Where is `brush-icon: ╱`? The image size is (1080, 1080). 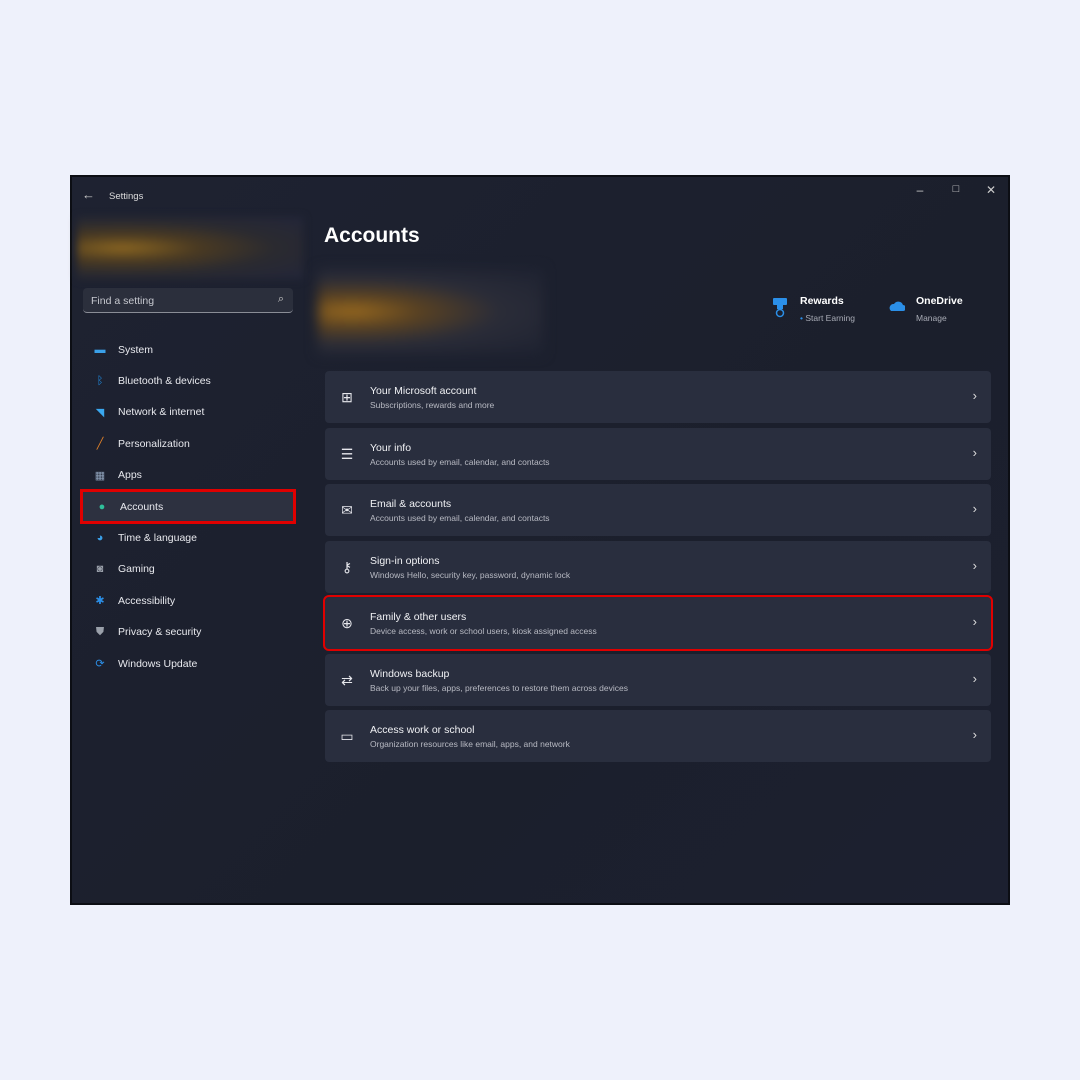
brush-icon: ╱ is located at coordinates (100, 444).